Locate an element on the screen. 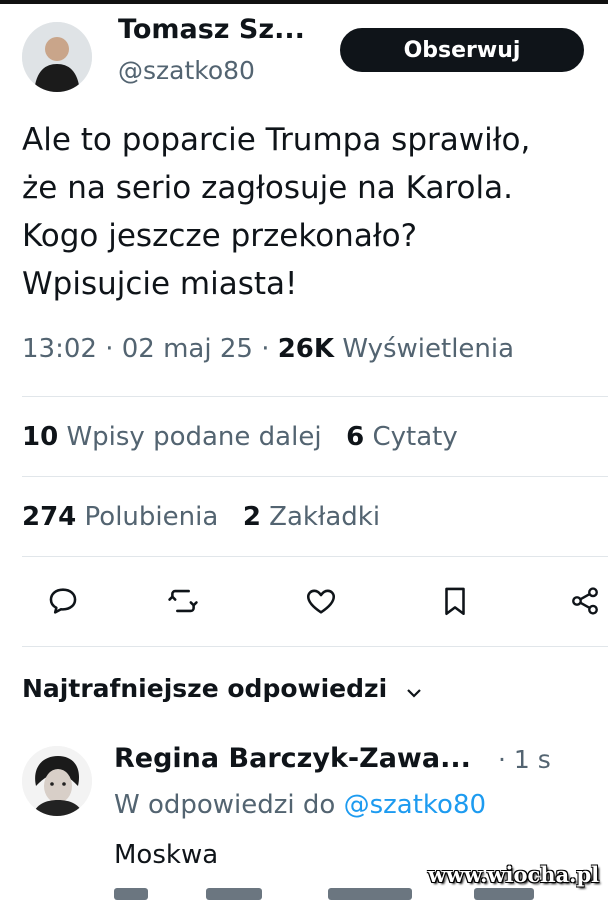  reply-text: Moskwa is located at coordinates (166, 855).